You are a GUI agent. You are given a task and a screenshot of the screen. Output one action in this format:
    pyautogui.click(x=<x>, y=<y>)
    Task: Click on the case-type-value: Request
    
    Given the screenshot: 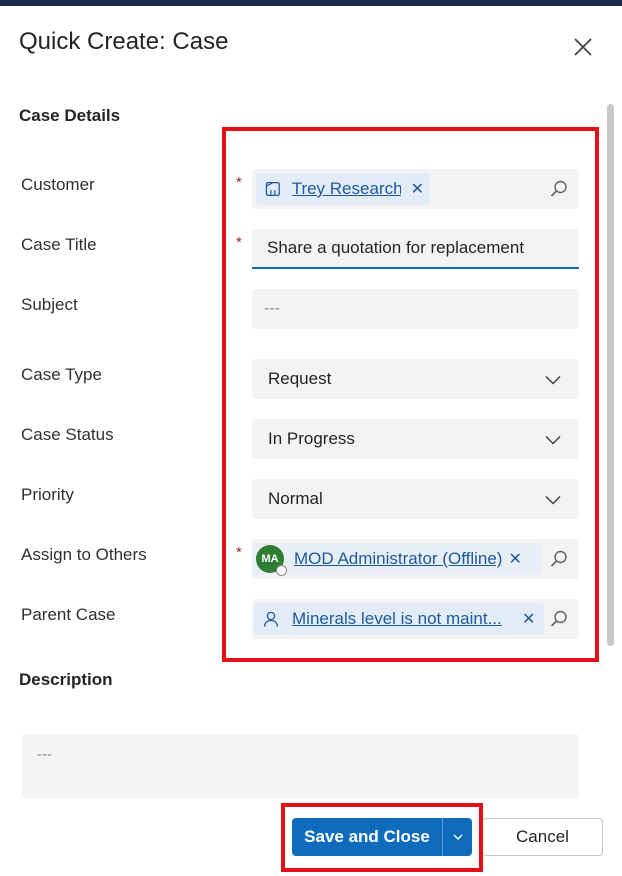 What is the action you would take?
    pyautogui.click(x=300, y=378)
    